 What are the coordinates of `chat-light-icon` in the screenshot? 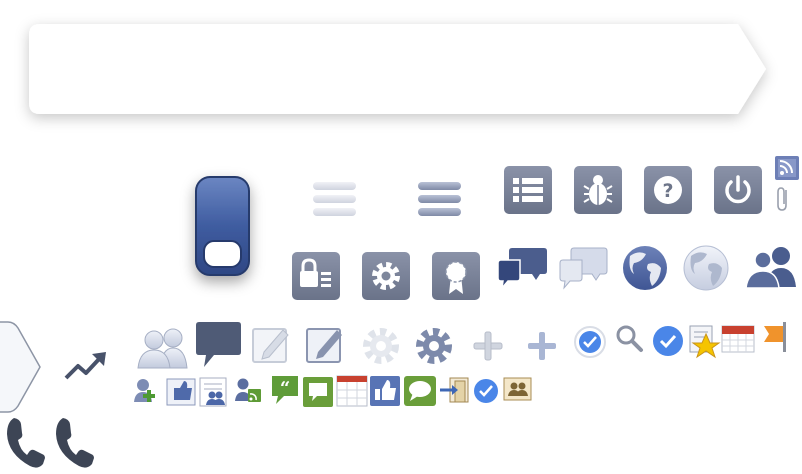 It's located at (583, 268).